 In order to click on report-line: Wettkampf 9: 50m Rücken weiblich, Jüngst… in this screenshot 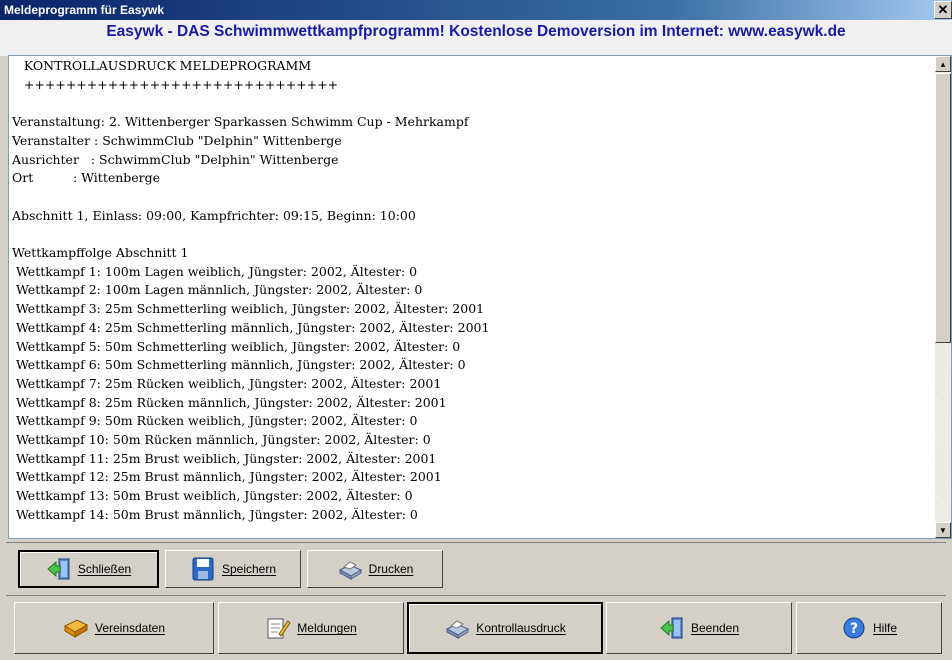, I will do `click(215, 421)`.